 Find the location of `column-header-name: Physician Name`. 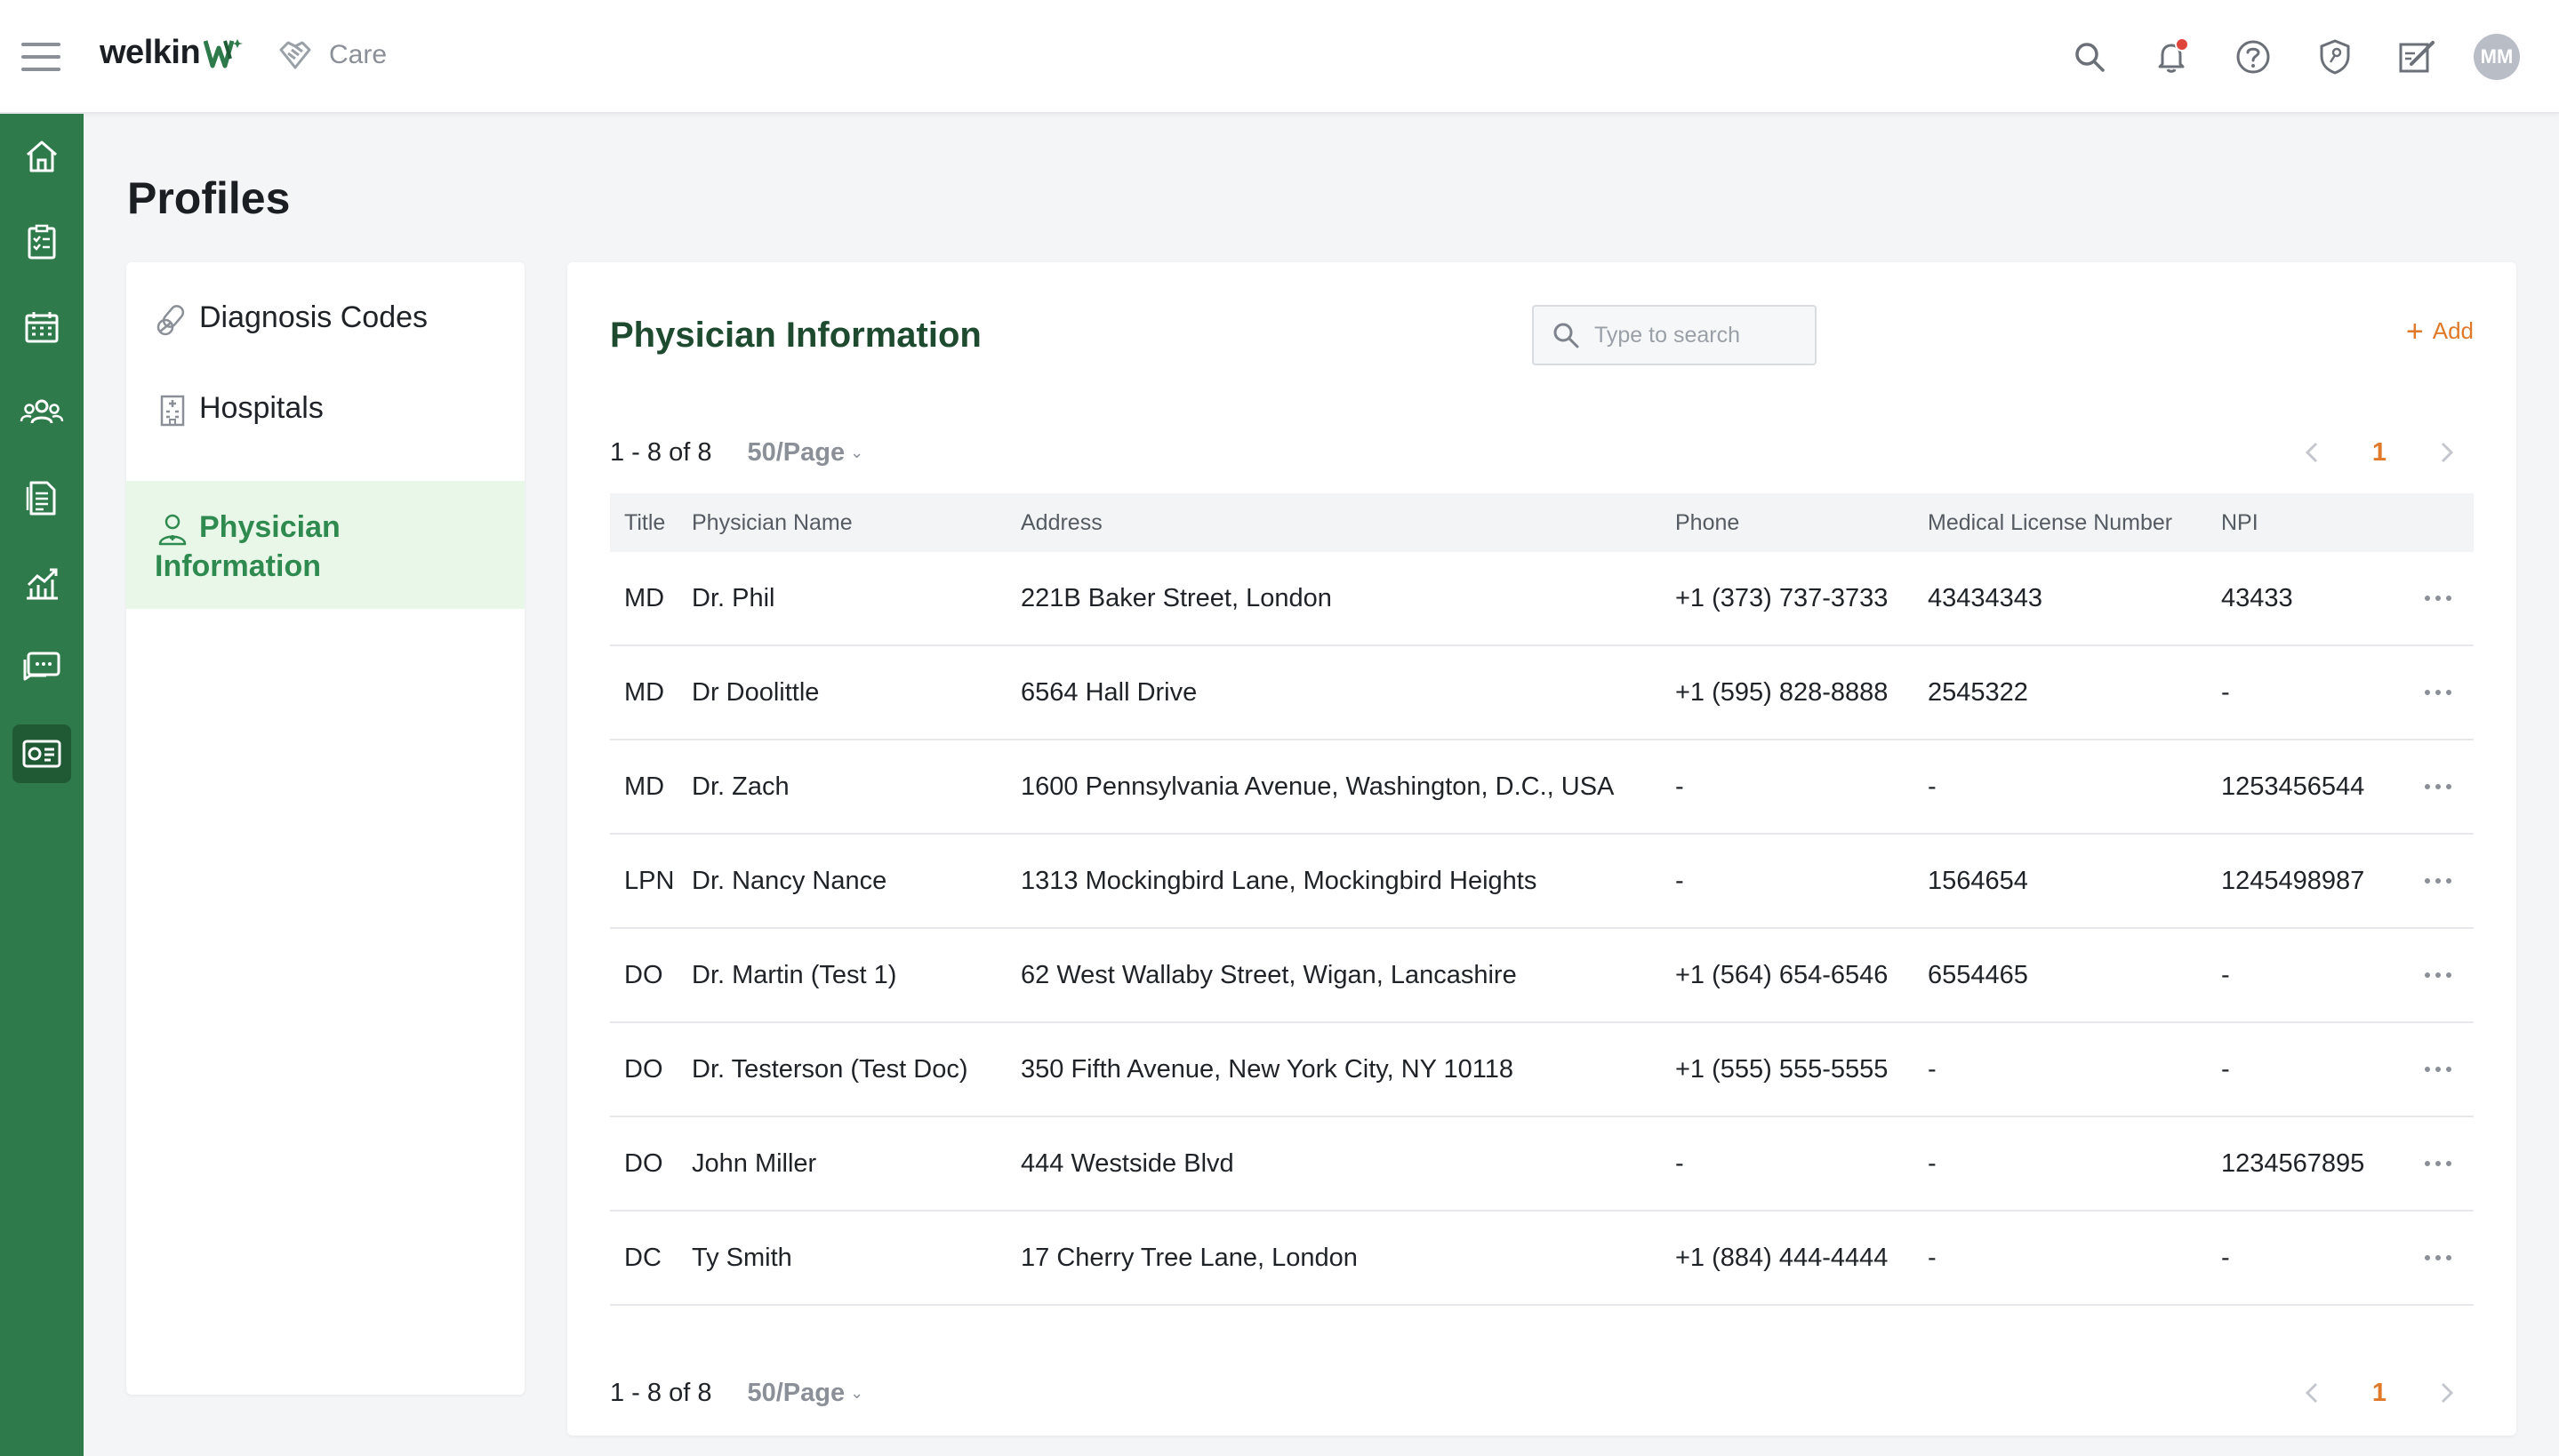

column-header-name: Physician Name is located at coordinates (772, 522).